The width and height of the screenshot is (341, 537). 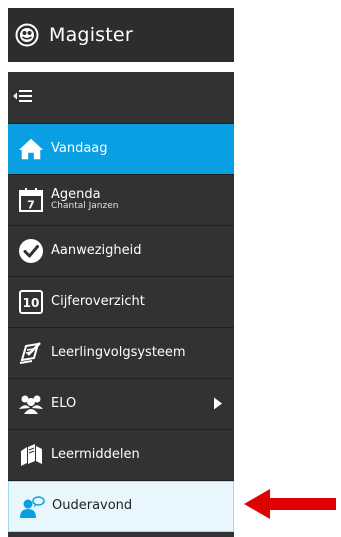 I want to click on sidebar-item-agenda: 7 Agenda Chantal Janzen, so click(x=121, y=200).